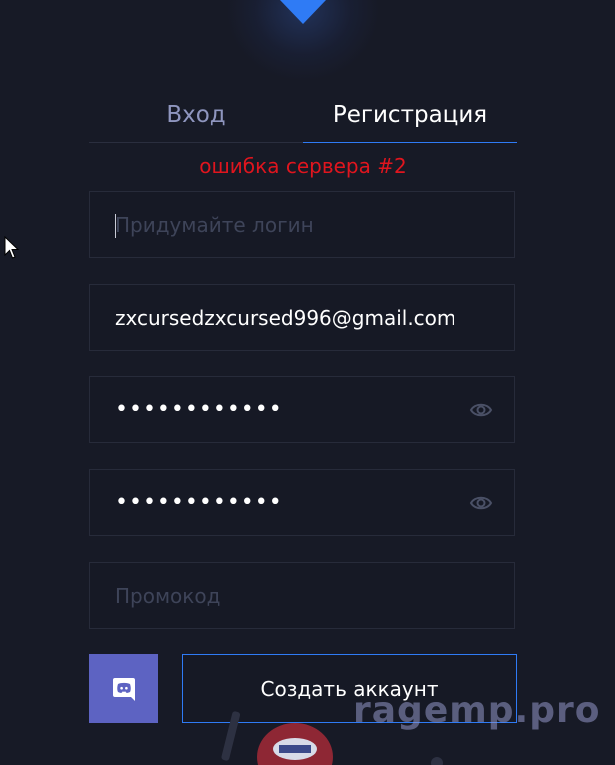  What do you see at coordinates (410, 114) in the screenshot?
I see `tab-register: Регистрация` at bounding box center [410, 114].